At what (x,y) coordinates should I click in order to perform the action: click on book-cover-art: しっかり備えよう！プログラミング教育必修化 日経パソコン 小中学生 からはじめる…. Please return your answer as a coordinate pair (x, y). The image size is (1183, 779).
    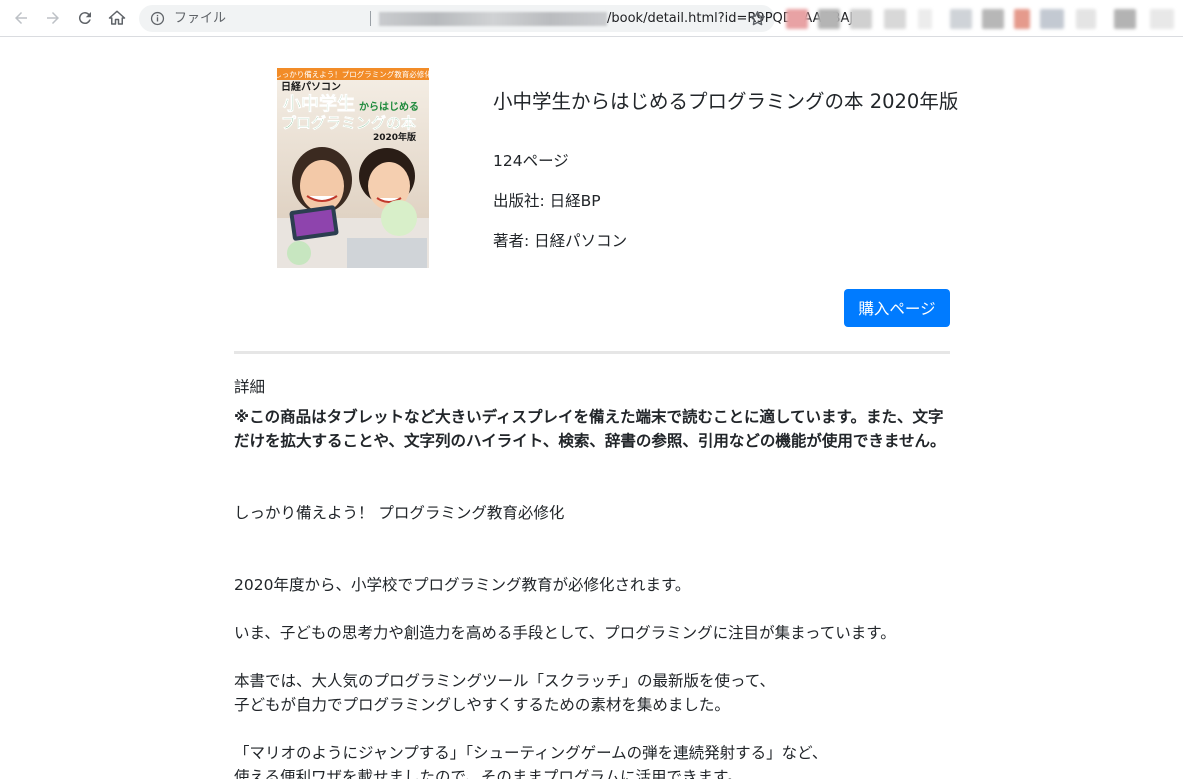
    Looking at the image, I should click on (353, 168).